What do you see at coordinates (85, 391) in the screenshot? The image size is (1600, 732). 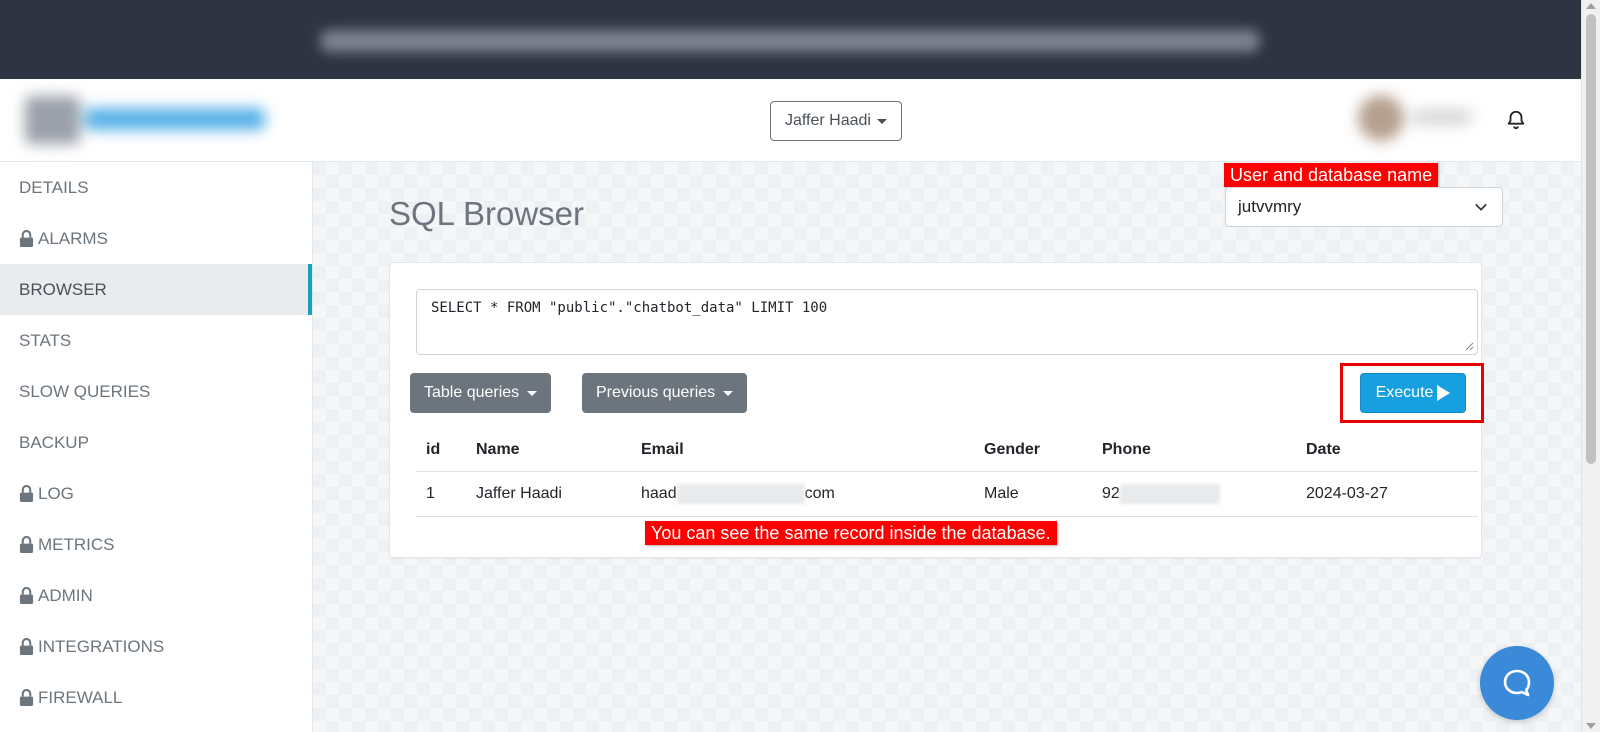 I see `sidebar-item-label: SLOW QUERIES` at bounding box center [85, 391].